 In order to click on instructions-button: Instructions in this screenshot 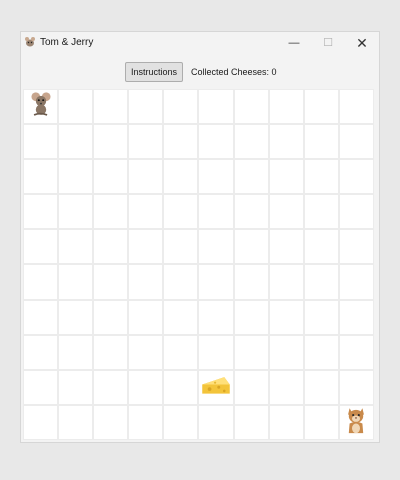, I will do `click(154, 72)`.